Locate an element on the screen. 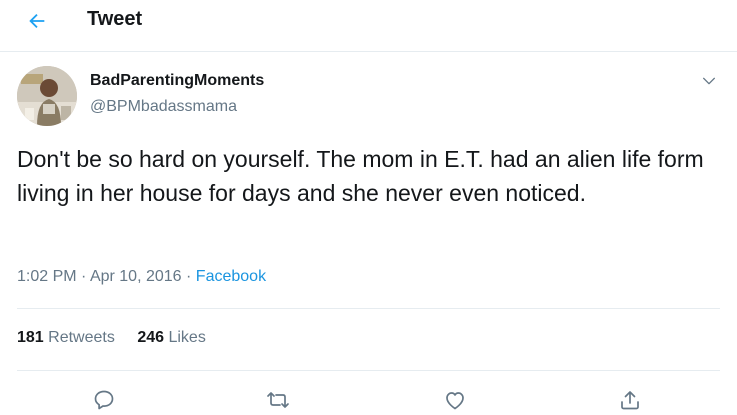 The width and height of the screenshot is (737, 415). chevron-down-icon is located at coordinates (709, 81).